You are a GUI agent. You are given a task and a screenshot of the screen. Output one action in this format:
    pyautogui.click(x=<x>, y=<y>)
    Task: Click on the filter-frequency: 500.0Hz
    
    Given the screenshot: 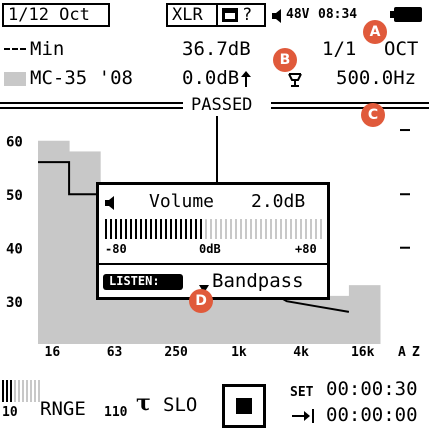 What is the action you would take?
    pyautogui.click(x=376, y=78)
    